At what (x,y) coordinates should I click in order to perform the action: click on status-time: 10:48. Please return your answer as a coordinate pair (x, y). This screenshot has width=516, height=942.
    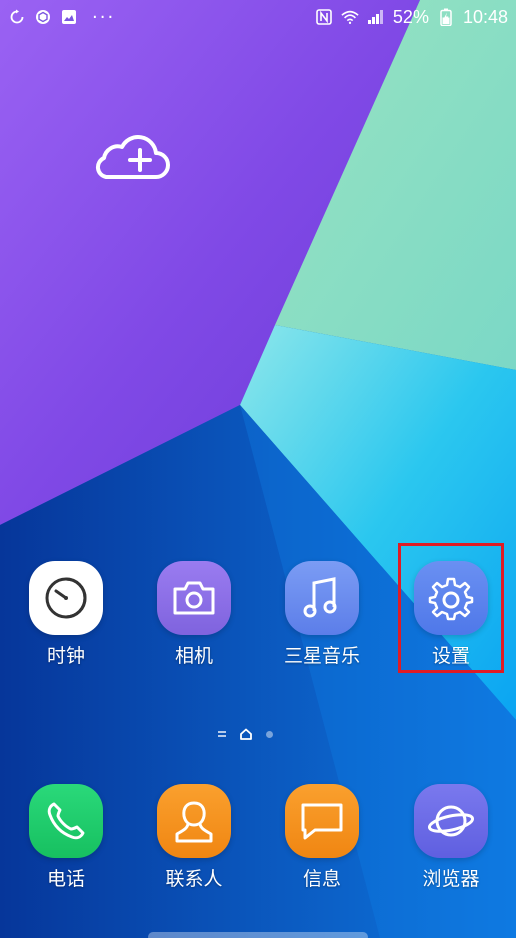
    Looking at the image, I should click on (485, 16).